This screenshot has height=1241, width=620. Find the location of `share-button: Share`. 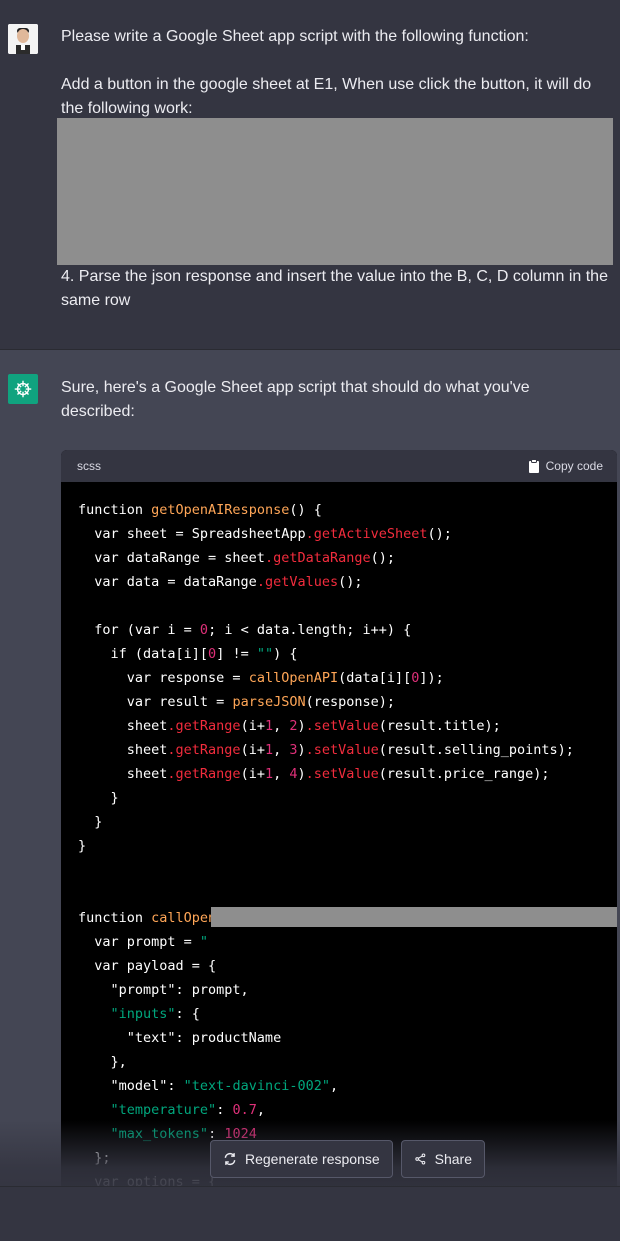

share-button: Share is located at coordinates (443, 1159).